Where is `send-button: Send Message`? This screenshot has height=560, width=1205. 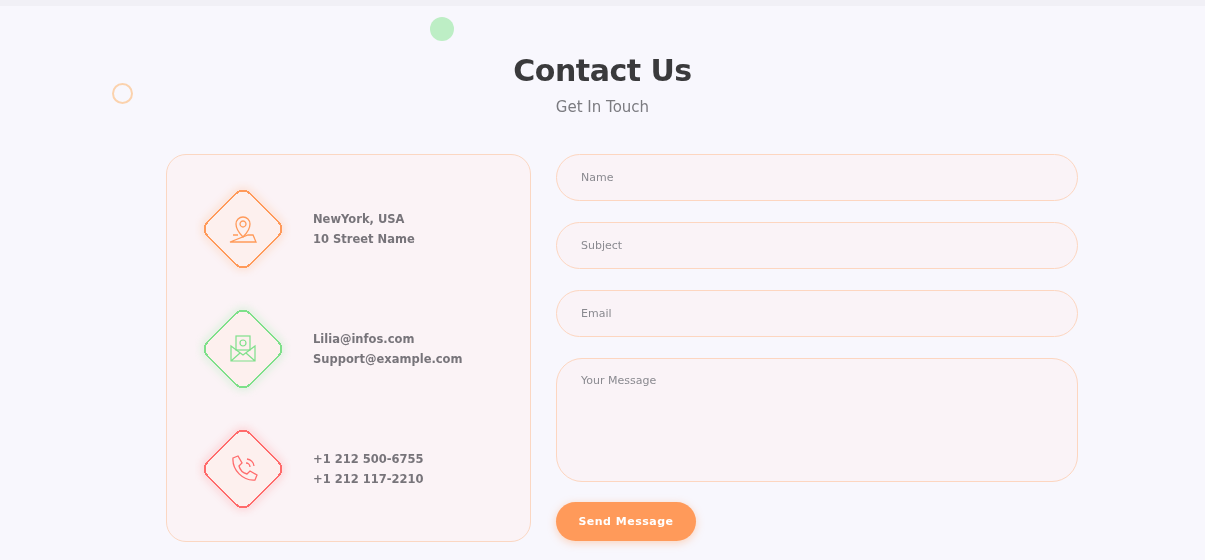 send-button: Send Message is located at coordinates (626, 521).